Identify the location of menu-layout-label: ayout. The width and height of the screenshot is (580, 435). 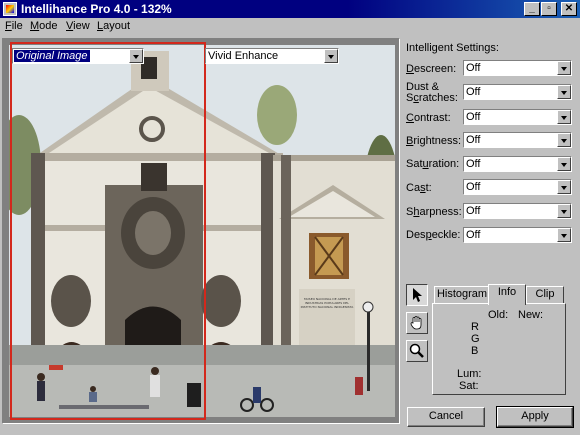
(117, 26).